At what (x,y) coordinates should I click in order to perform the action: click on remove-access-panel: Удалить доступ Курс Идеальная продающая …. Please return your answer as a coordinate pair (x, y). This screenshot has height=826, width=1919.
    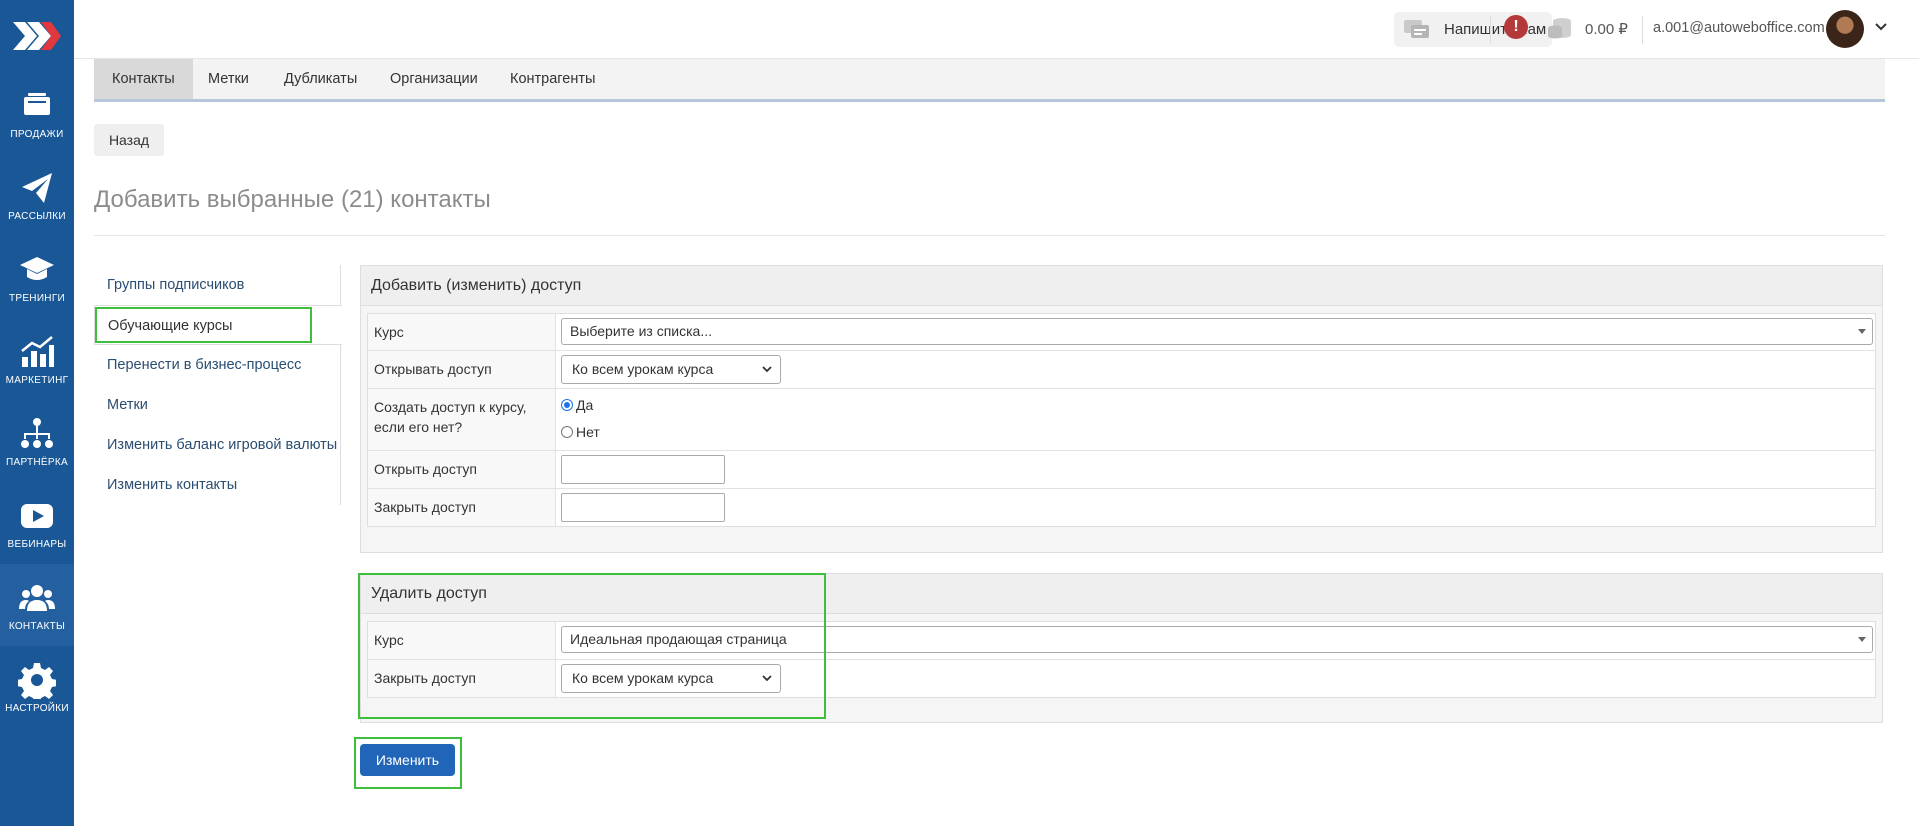
    Looking at the image, I should click on (1121, 648).